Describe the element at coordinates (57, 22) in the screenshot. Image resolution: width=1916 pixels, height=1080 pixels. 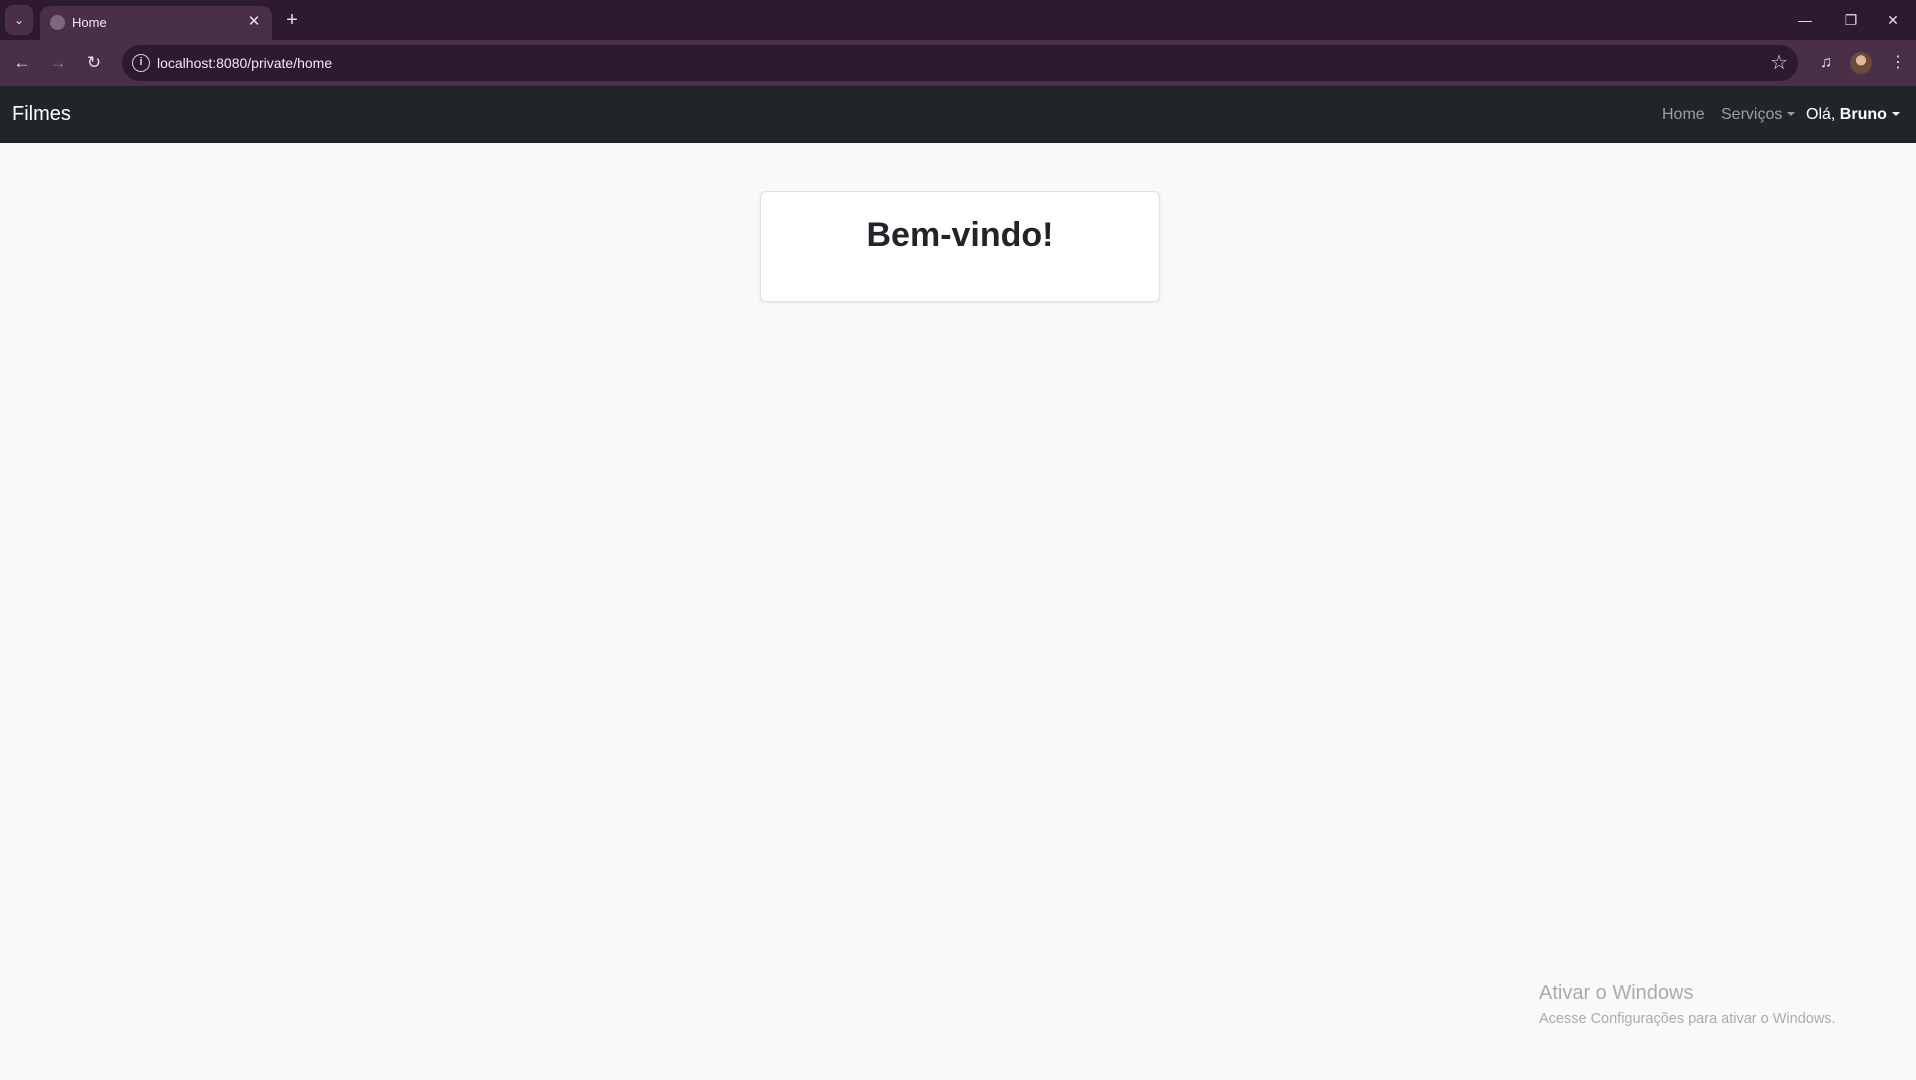
I see `globe-icon` at that location.